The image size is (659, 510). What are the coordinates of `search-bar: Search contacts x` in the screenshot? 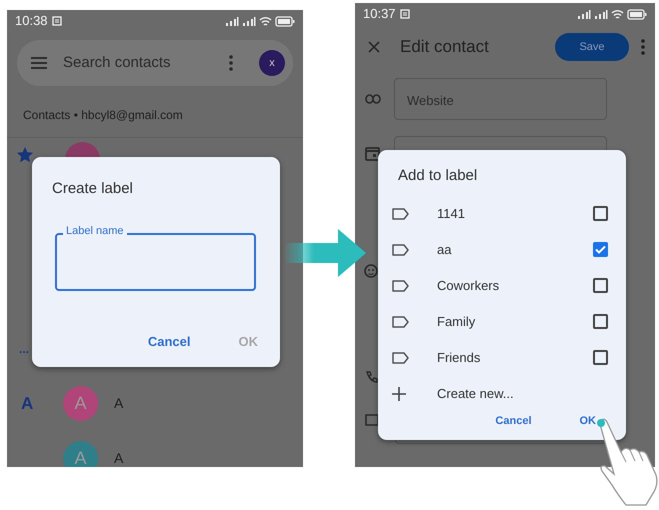 It's located at (155, 63).